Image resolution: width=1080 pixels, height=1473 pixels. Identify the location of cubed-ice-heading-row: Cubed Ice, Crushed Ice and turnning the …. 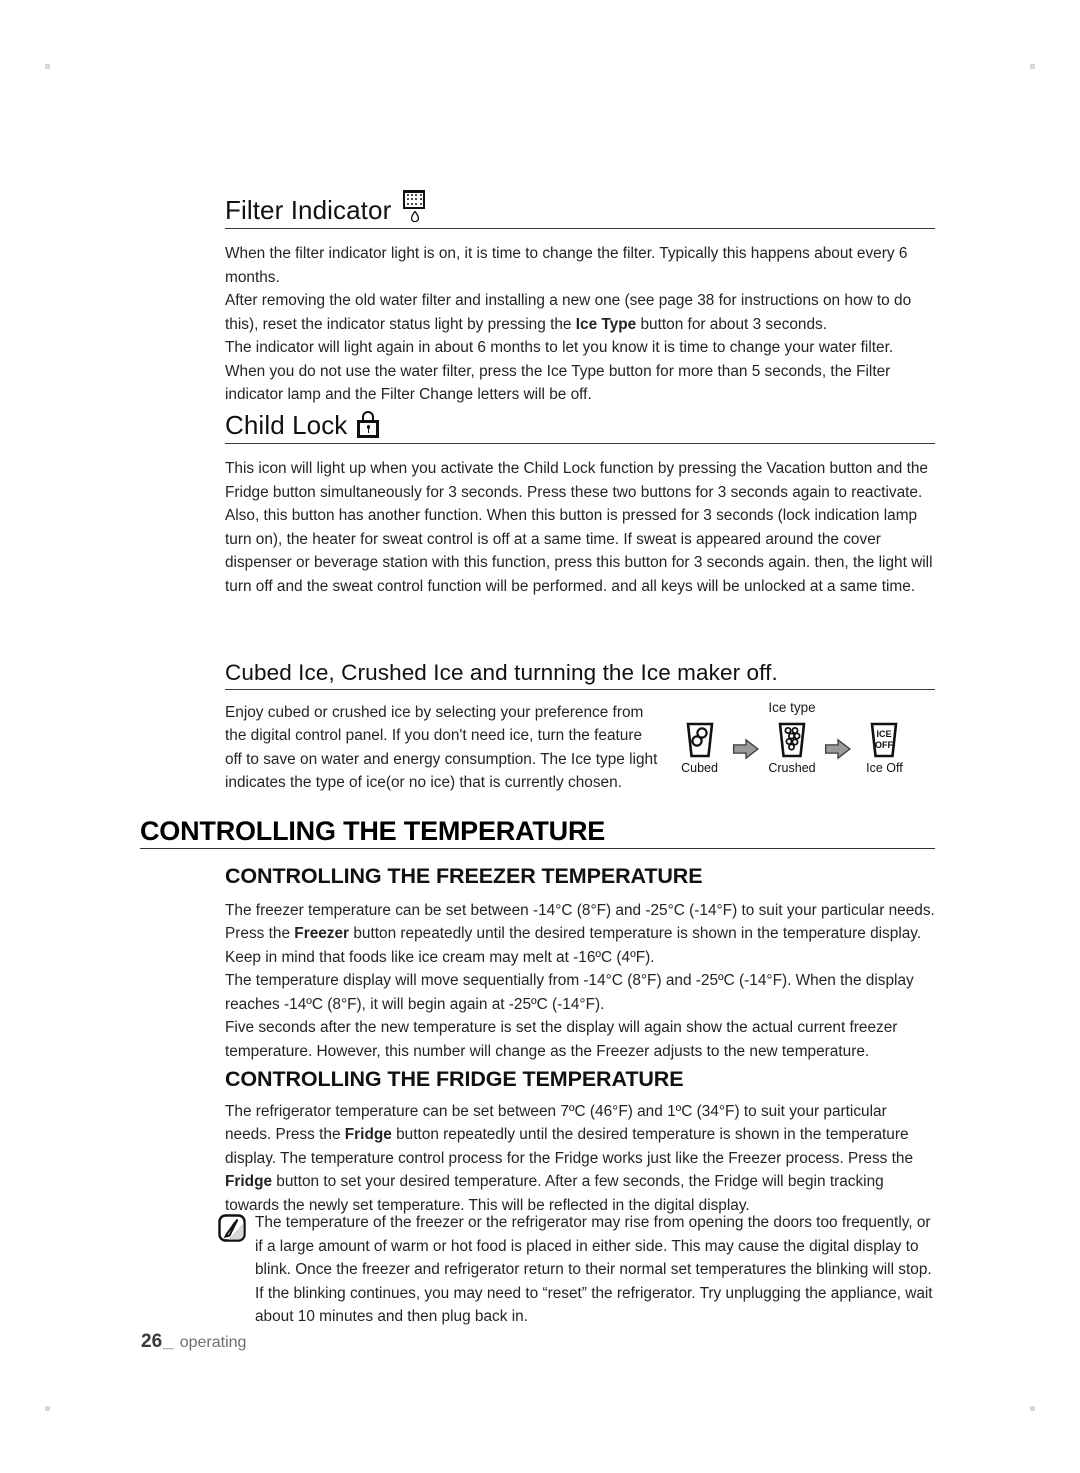
(580, 675).